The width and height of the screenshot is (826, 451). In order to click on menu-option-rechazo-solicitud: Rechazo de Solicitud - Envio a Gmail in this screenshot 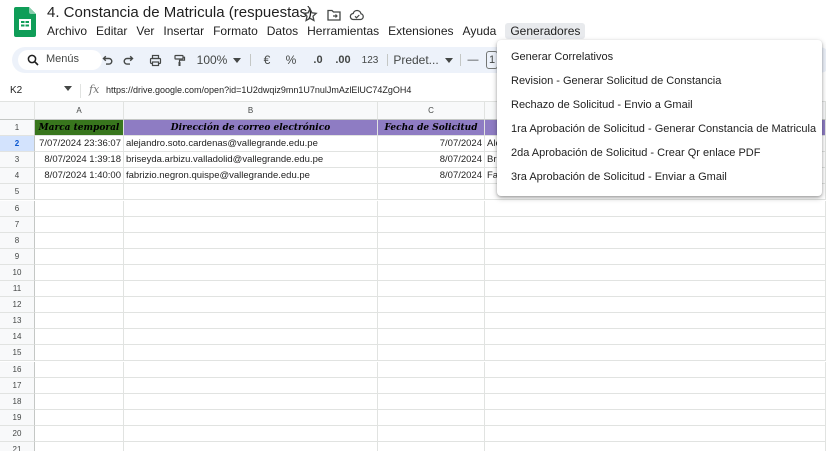, I will do `click(602, 105)`.